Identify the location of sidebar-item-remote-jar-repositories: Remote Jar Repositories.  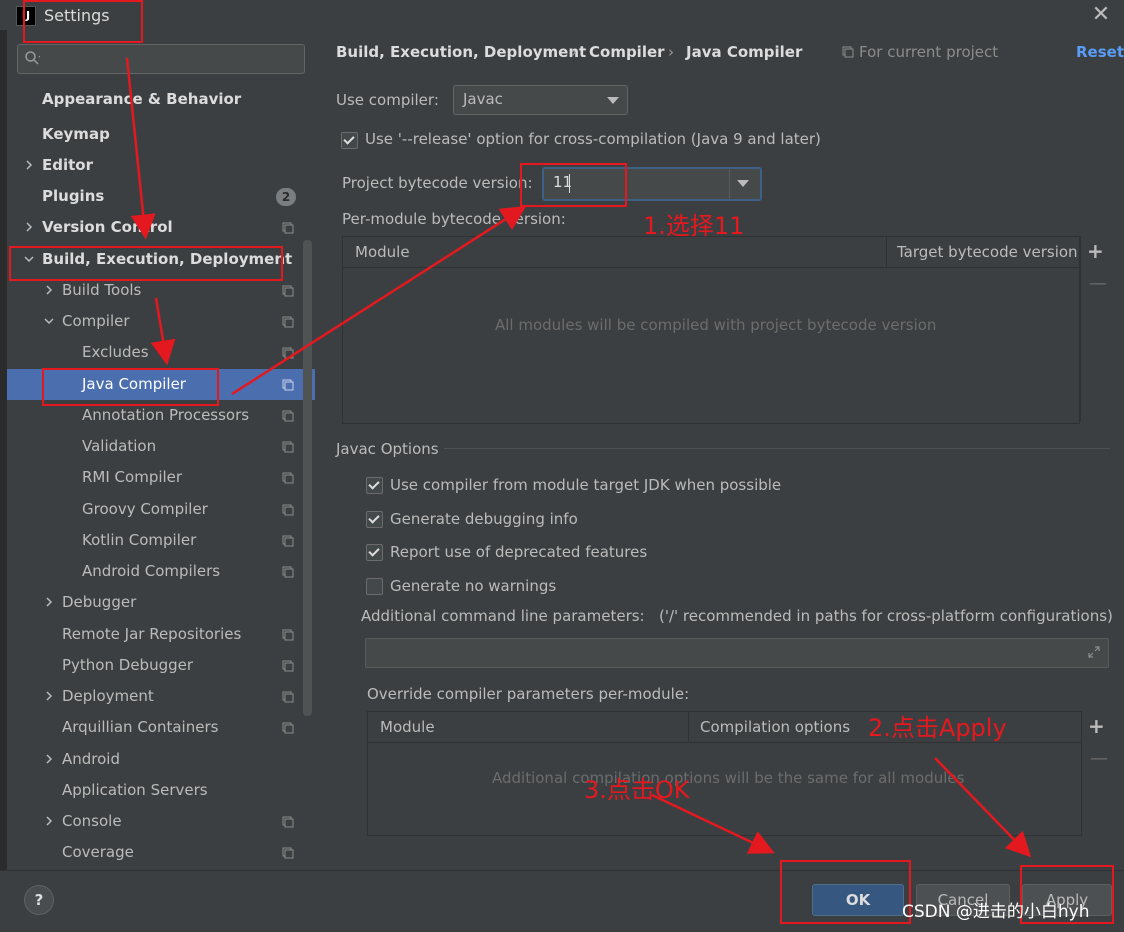
(151, 634).